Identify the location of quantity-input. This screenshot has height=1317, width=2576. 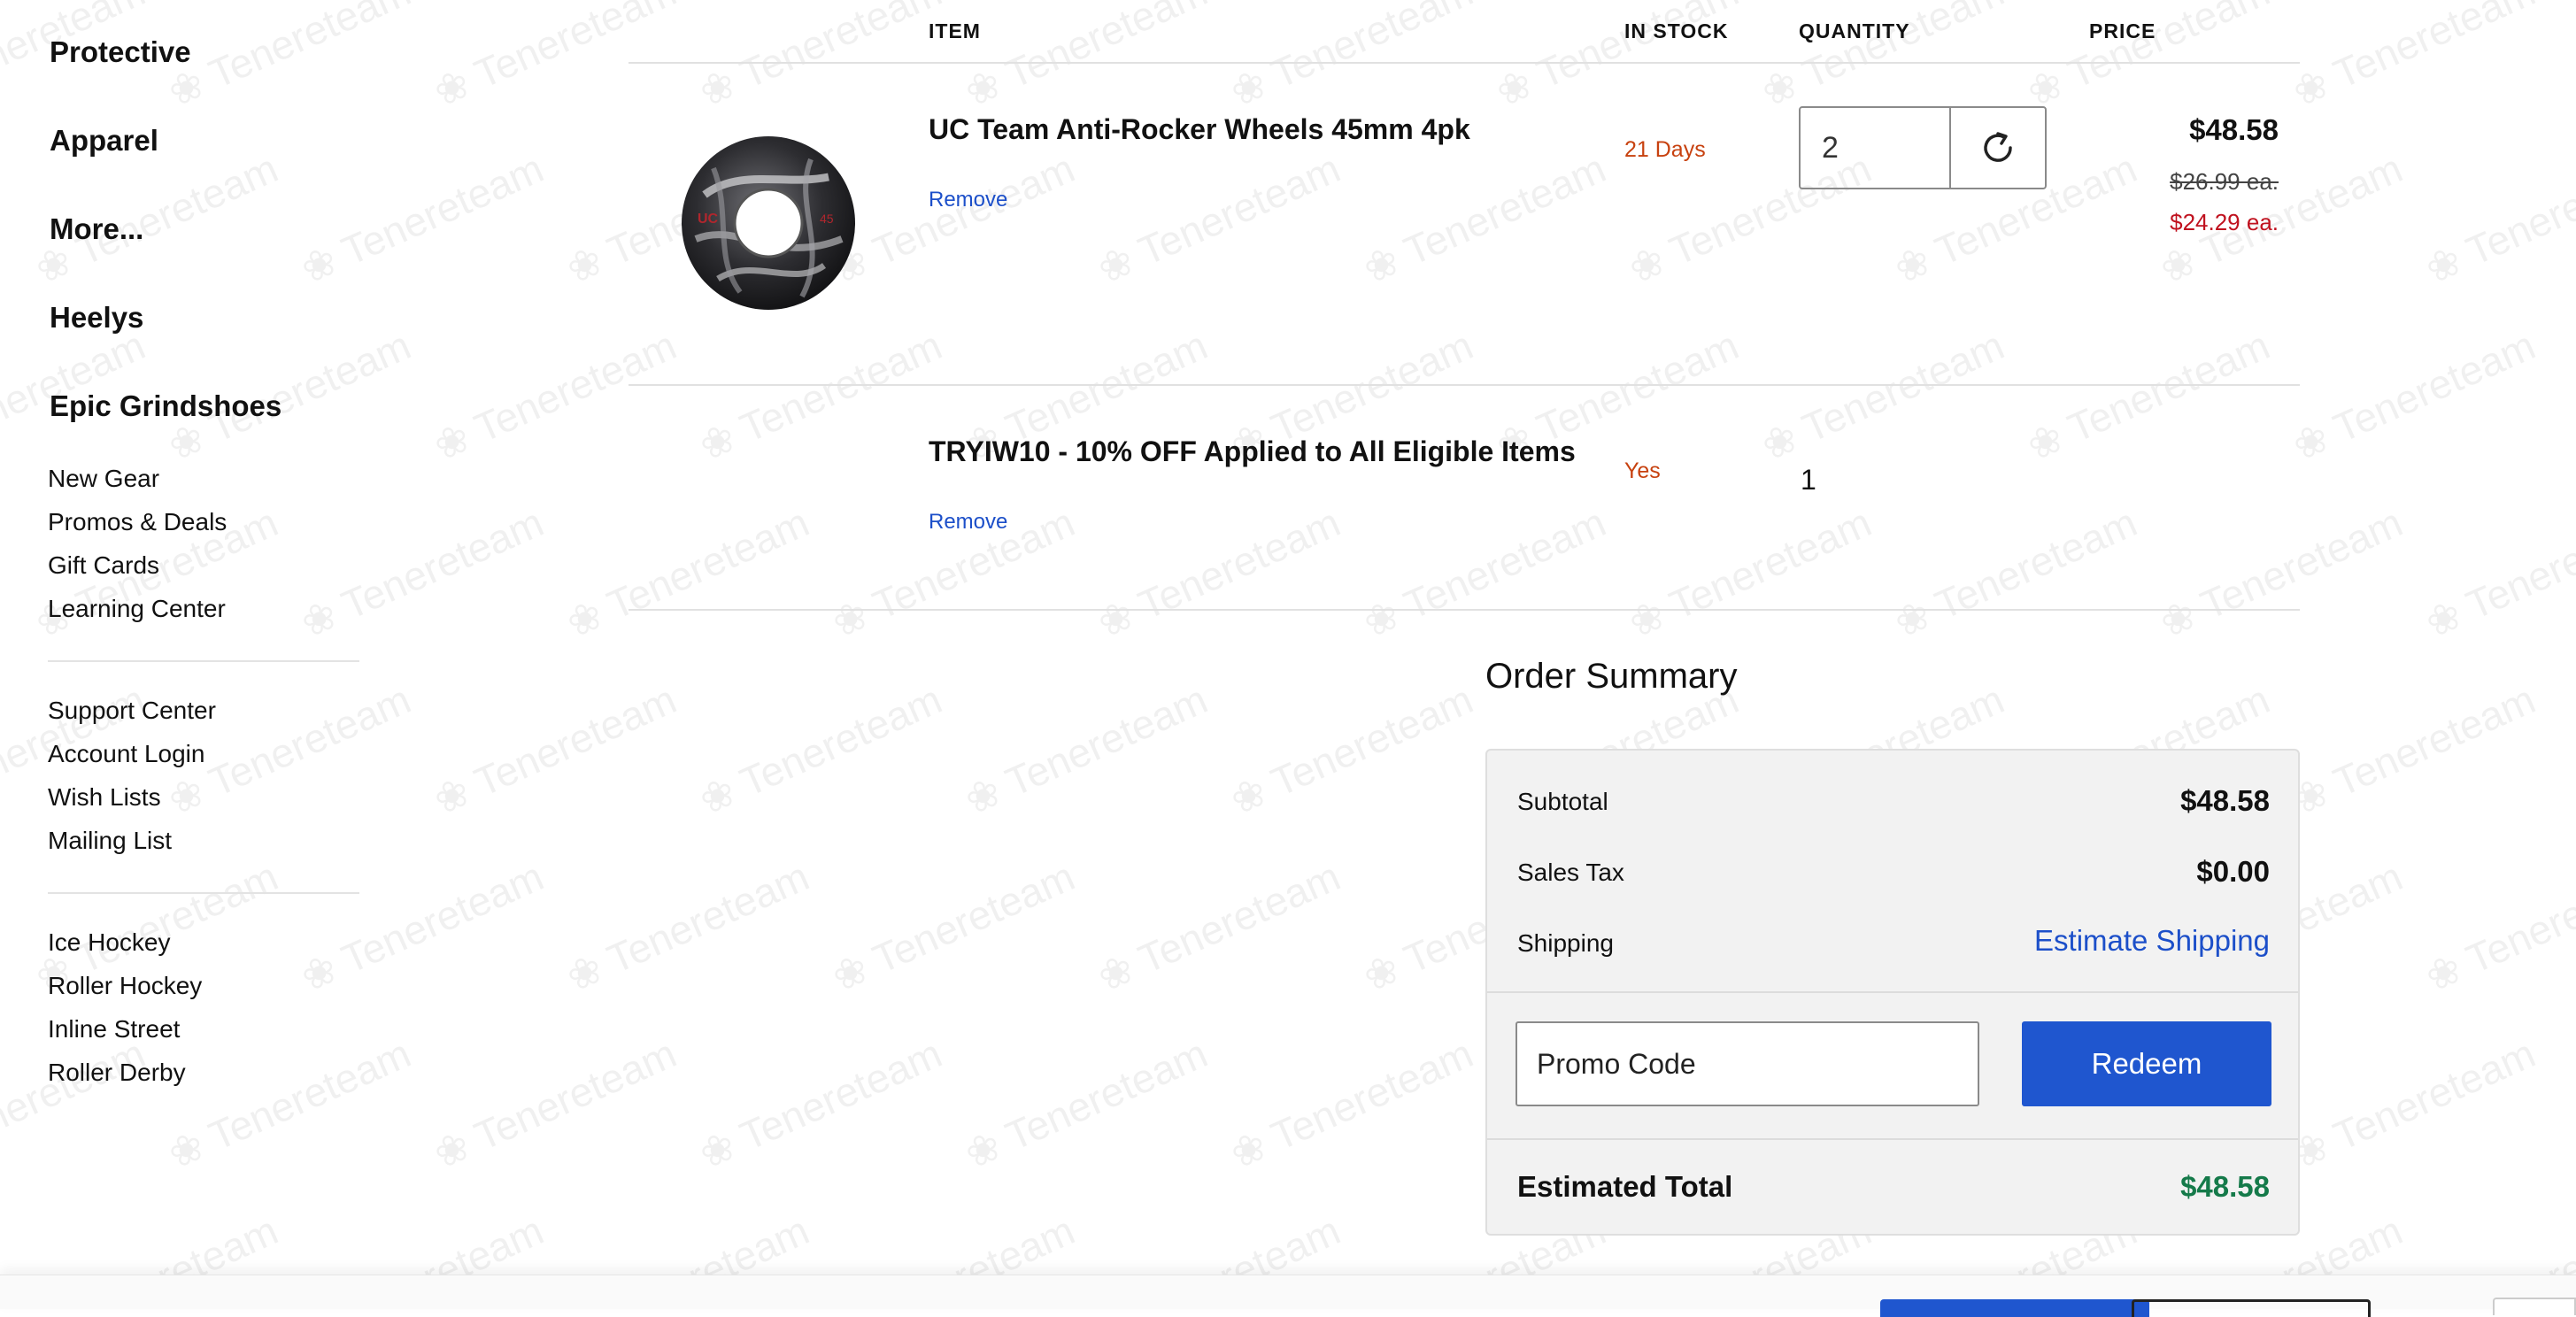
(1875, 148).